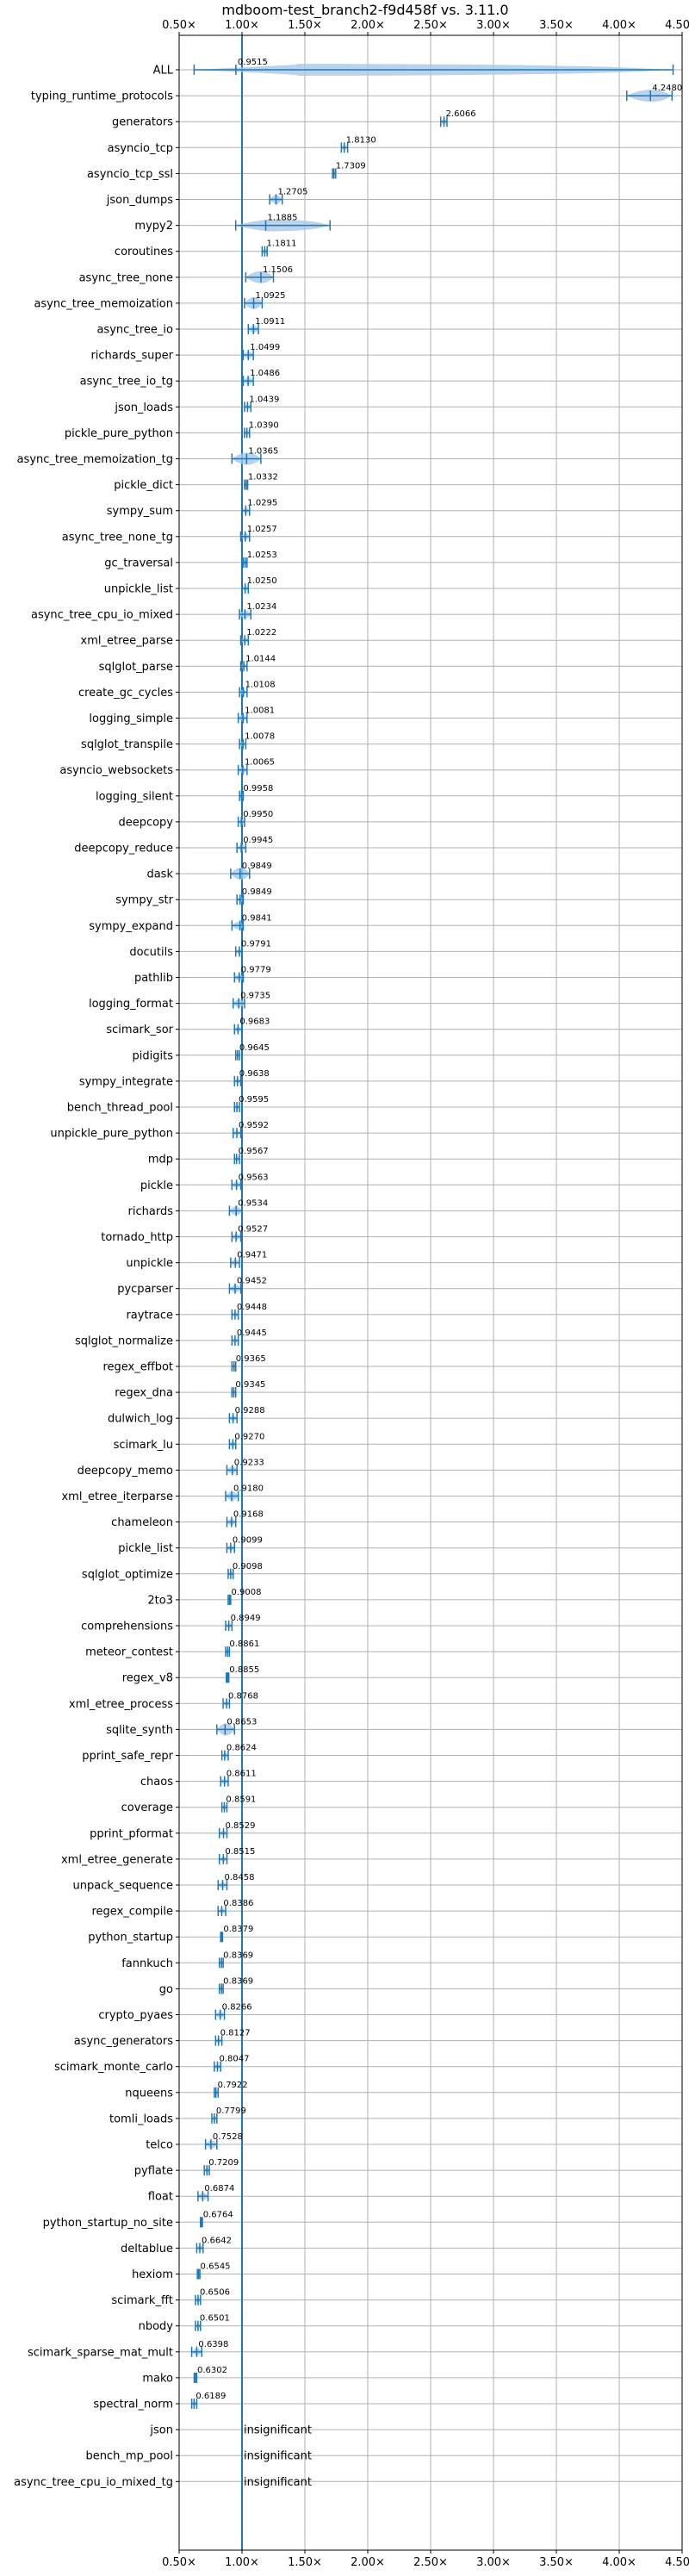 Image resolution: width=689 pixels, height=2576 pixels. Describe the element at coordinates (102, 97) in the screenshot. I see `y-tick-label: typing_runtime_protocols` at that location.